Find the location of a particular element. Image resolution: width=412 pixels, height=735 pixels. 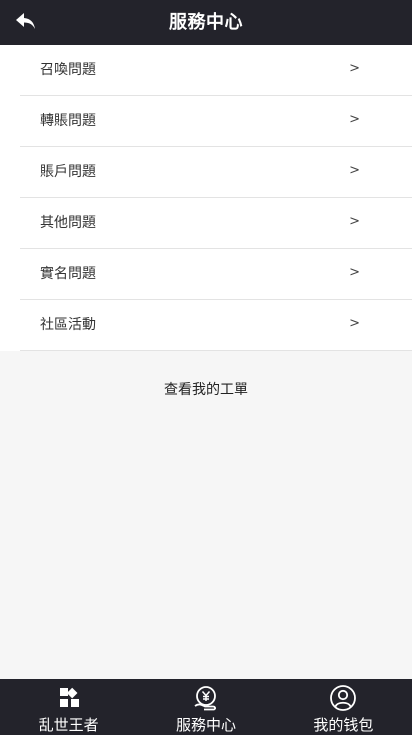

menu-item-summon: 召喚問題 > is located at coordinates (216, 70).